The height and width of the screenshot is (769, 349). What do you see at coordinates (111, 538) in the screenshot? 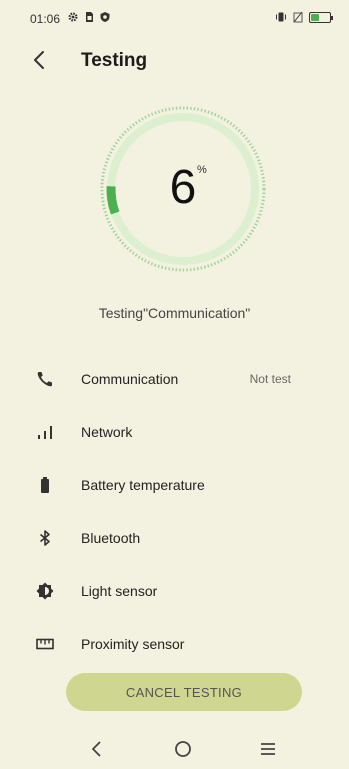
I see `test-label: Bluetooth` at bounding box center [111, 538].